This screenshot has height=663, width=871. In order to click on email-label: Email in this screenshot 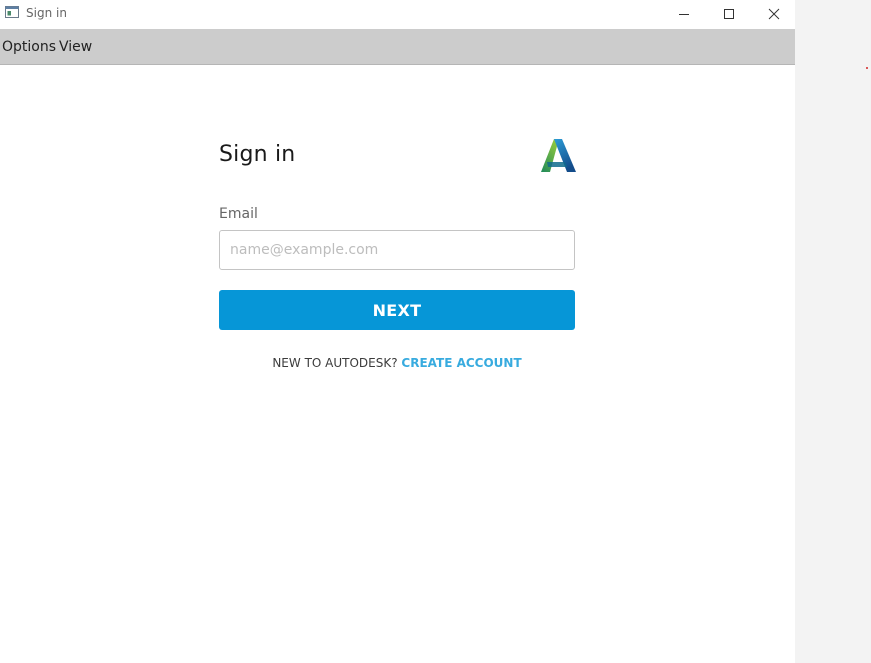, I will do `click(238, 214)`.